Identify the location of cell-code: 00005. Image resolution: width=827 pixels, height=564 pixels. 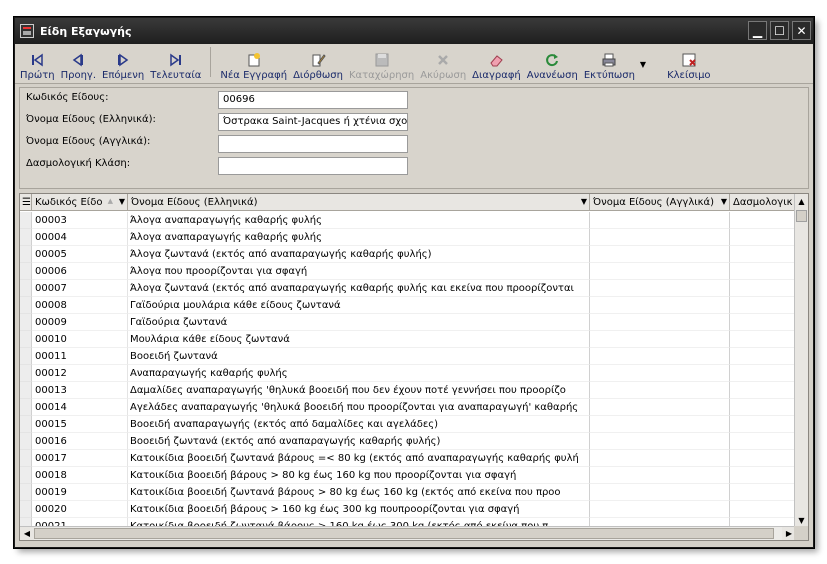
(80, 254).